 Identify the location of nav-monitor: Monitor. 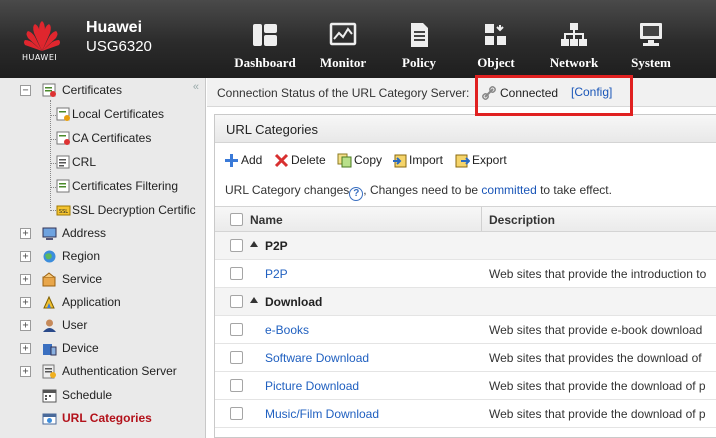
(343, 50).